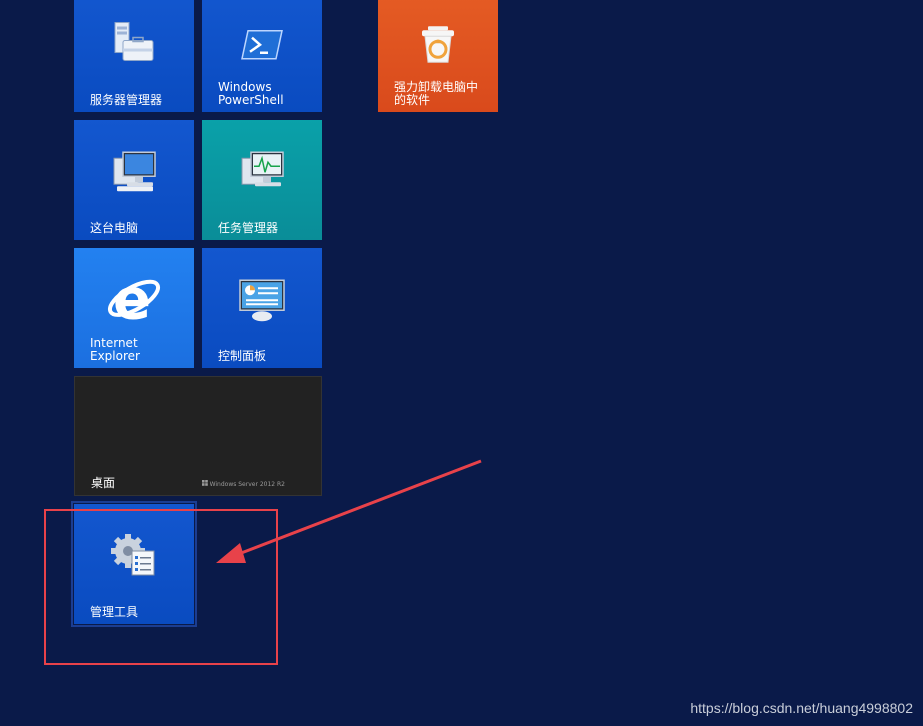  Describe the element at coordinates (115, 349) in the screenshot. I see `tile-label: Internet Explorer` at that location.